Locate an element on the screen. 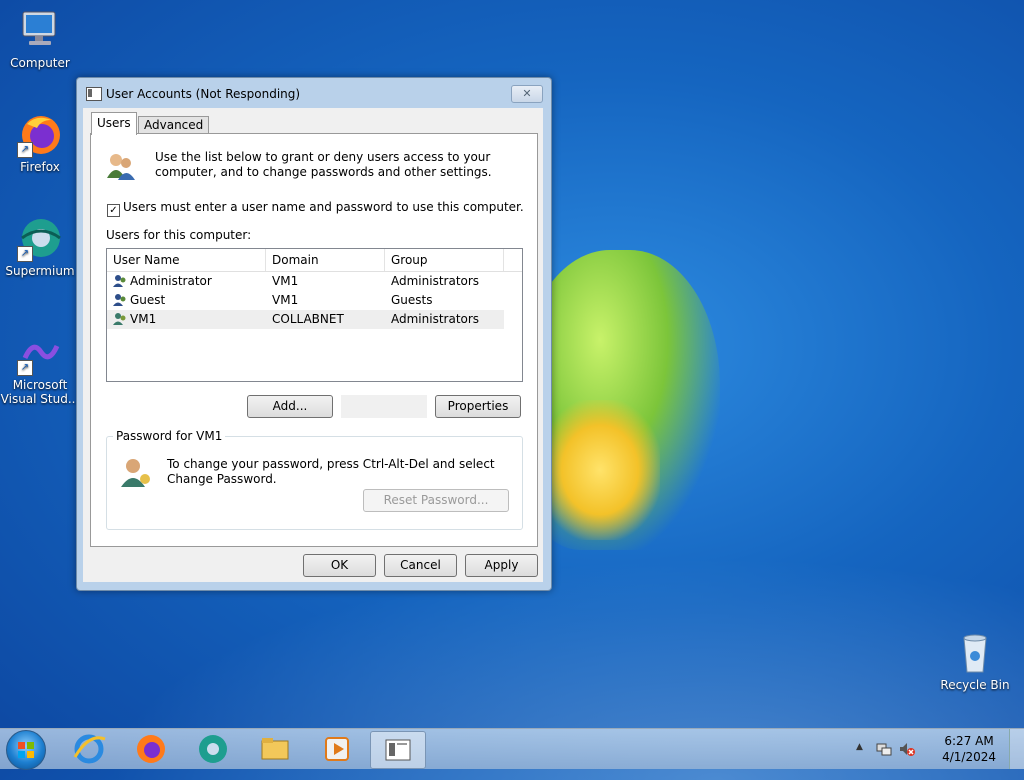 The width and height of the screenshot is (1024, 780). column-header-group: Group is located at coordinates (444, 260).